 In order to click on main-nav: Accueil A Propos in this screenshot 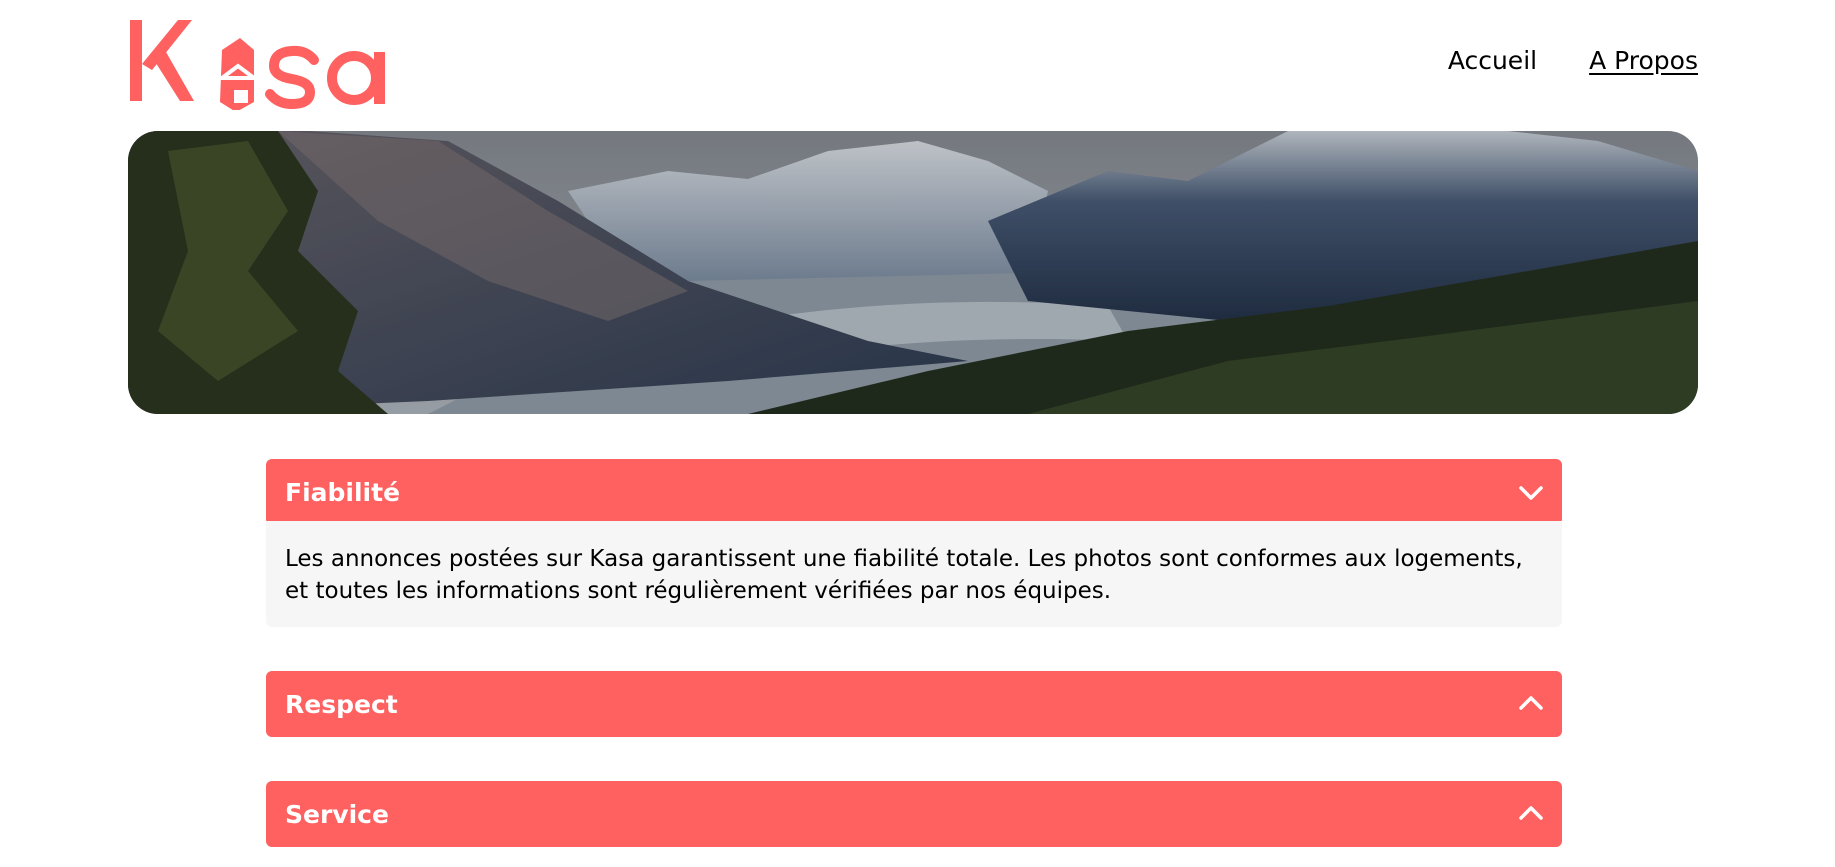, I will do `click(1573, 60)`.